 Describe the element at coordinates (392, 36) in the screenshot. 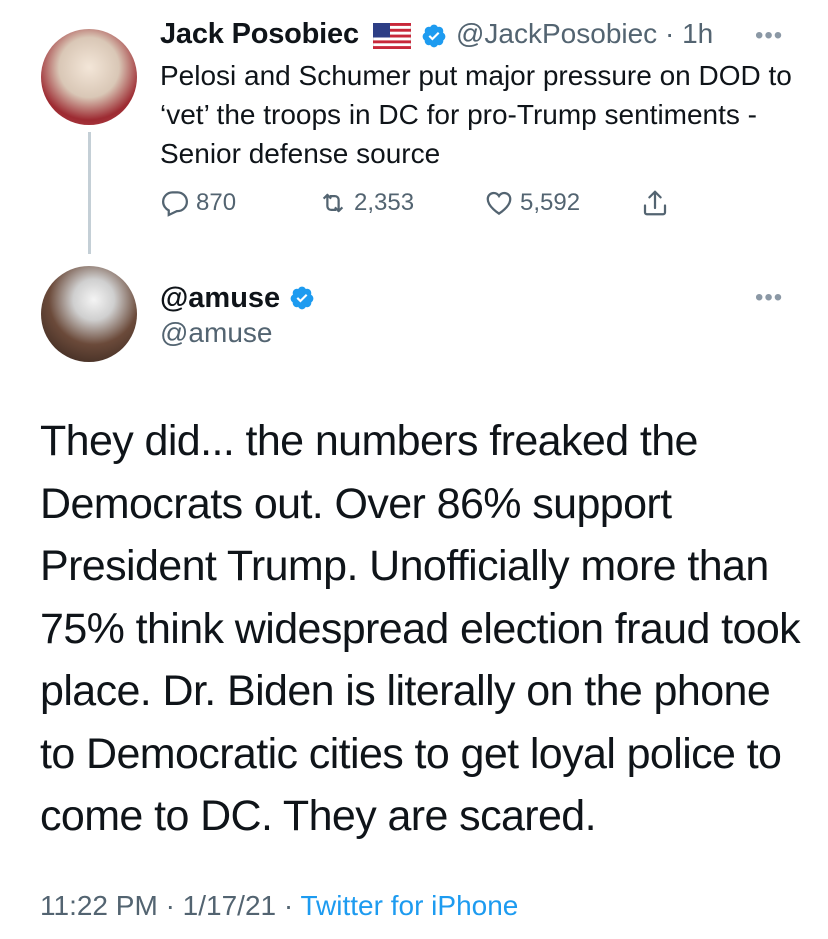

I see `us-flag-icon` at that location.